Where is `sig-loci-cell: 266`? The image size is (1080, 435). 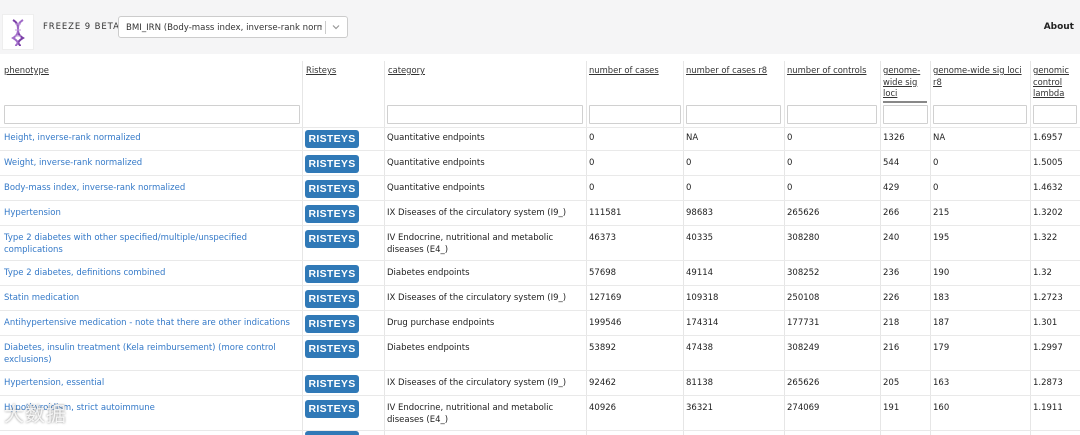
sig-loci-cell: 266 is located at coordinates (891, 213).